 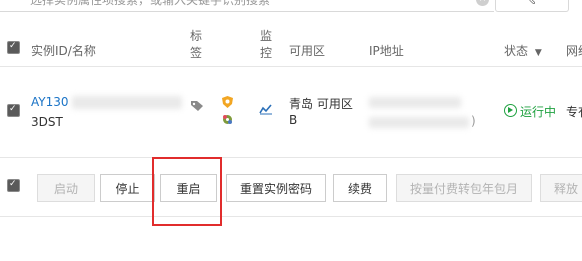 I want to click on status-running: 运行中, so click(x=538, y=112).